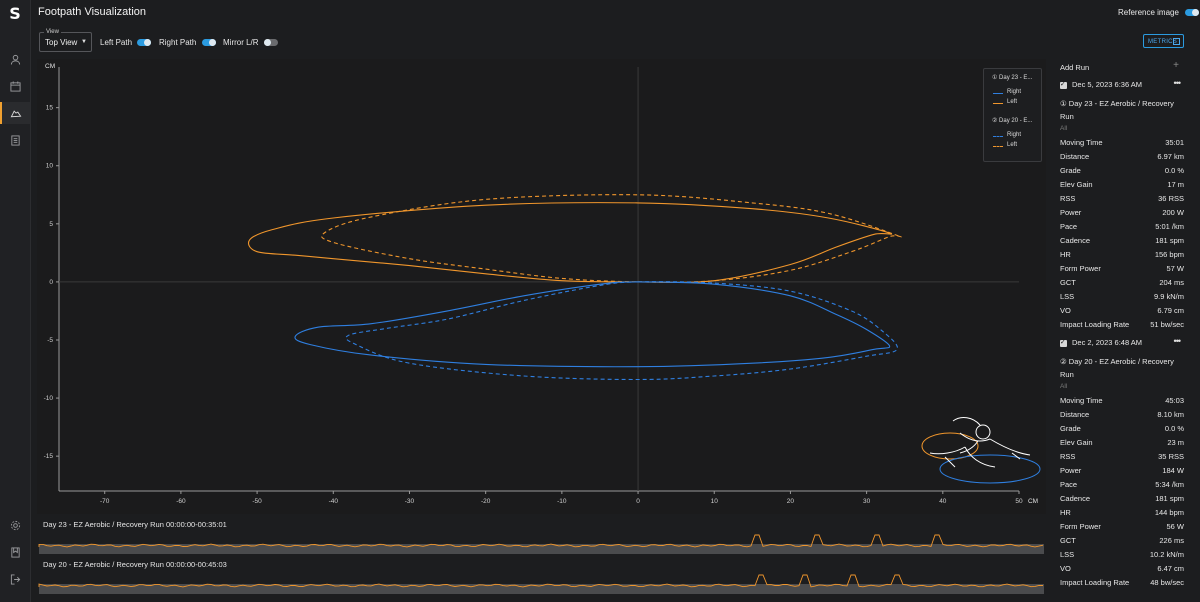 The width and height of the screenshot is (1200, 602). What do you see at coordinates (1033, 501) in the screenshot?
I see `x-axis-label: CM` at bounding box center [1033, 501].